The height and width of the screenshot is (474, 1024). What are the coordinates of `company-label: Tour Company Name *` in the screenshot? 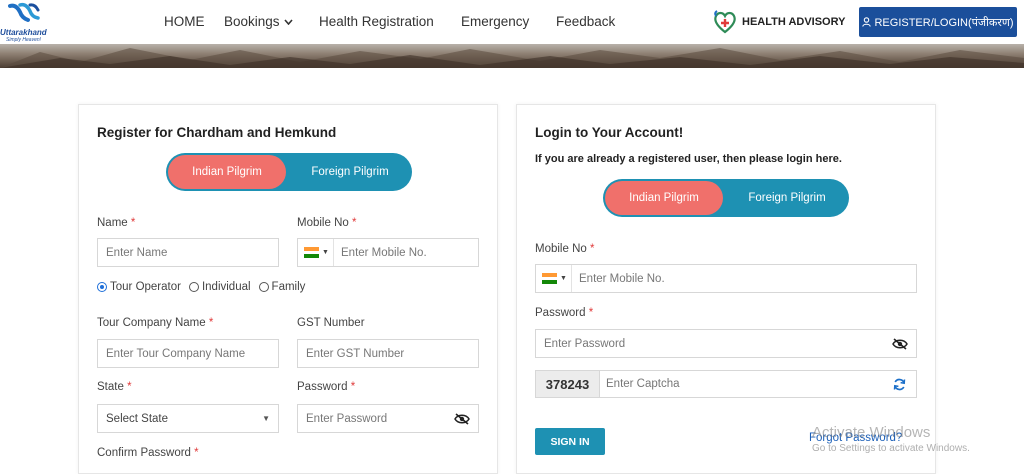 It's located at (155, 323).